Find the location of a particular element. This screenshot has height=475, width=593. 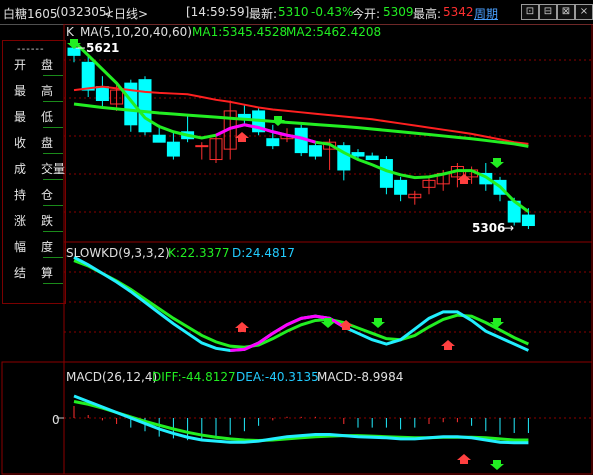

time-label: [14:59:59] is located at coordinates (218, 12).